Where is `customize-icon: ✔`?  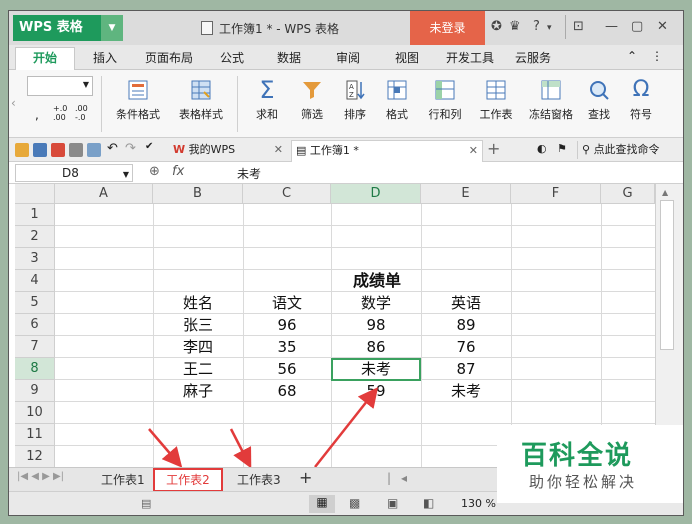 customize-icon: ✔ is located at coordinates (149, 146).